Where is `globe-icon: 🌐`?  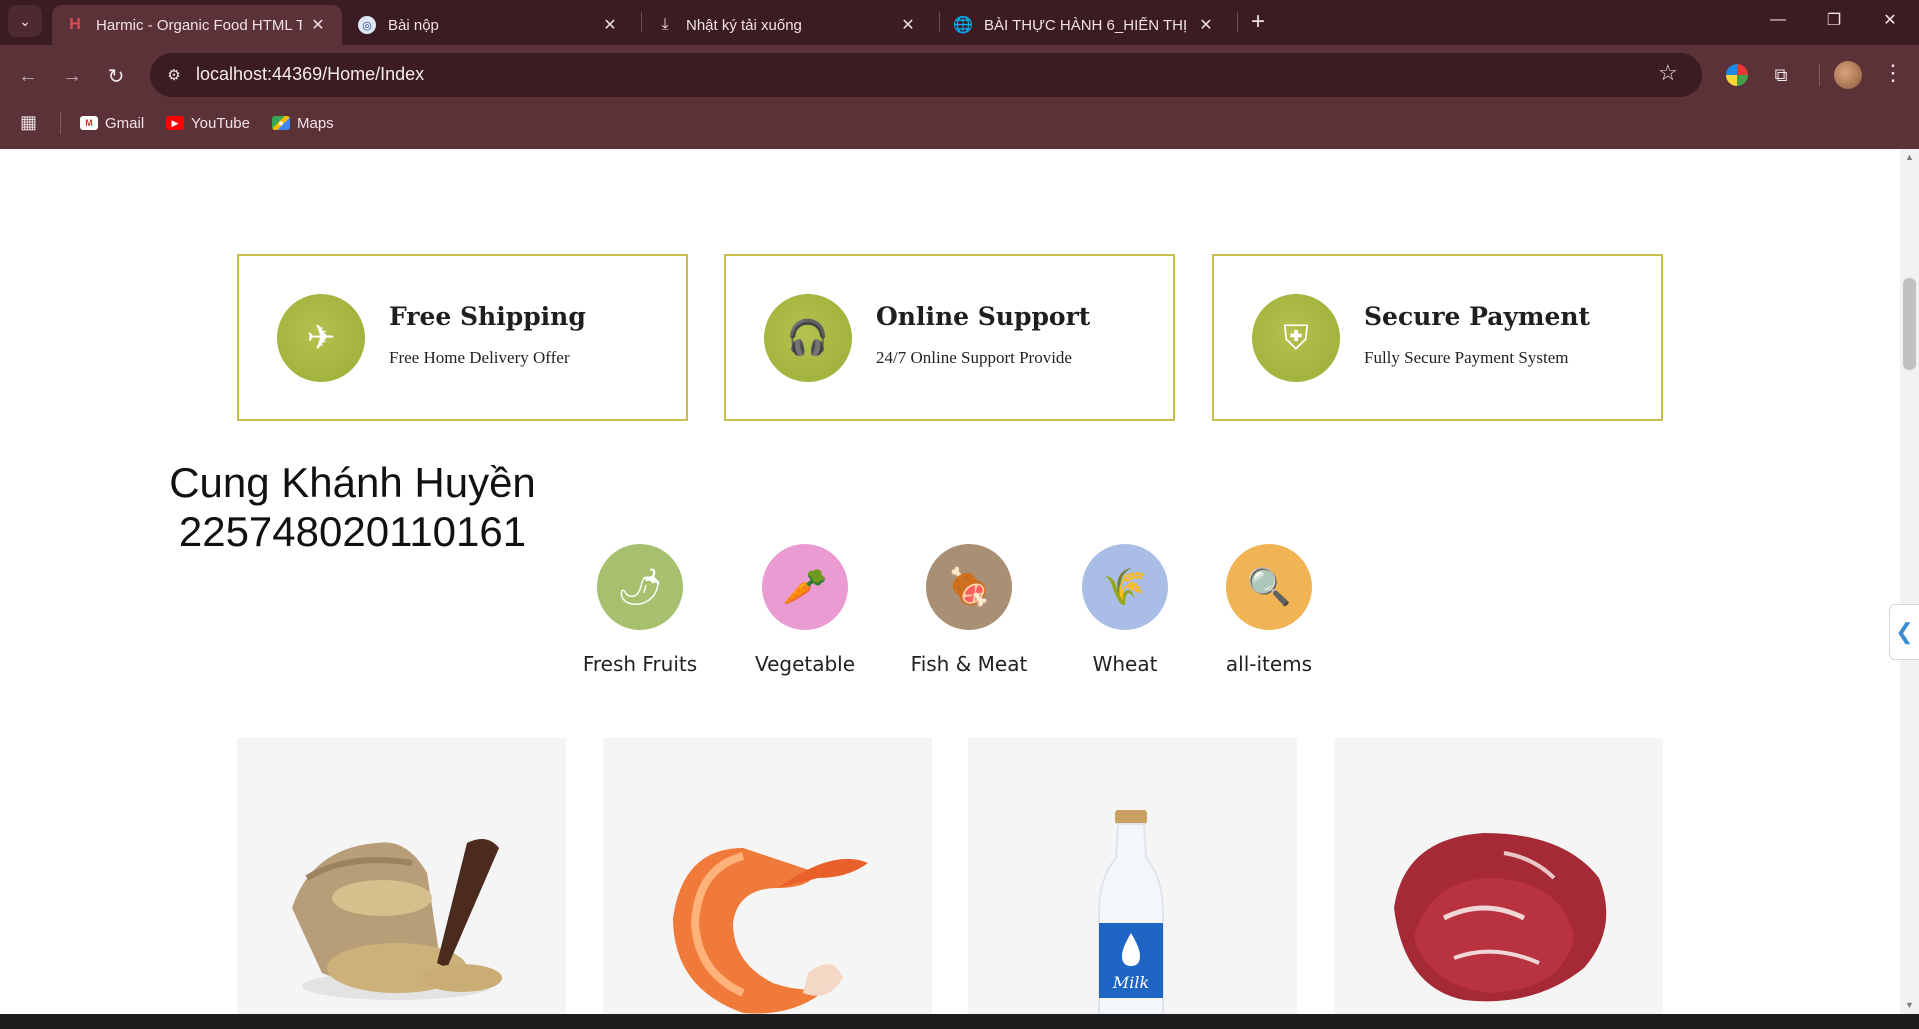
globe-icon: 🌐 is located at coordinates (963, 25).